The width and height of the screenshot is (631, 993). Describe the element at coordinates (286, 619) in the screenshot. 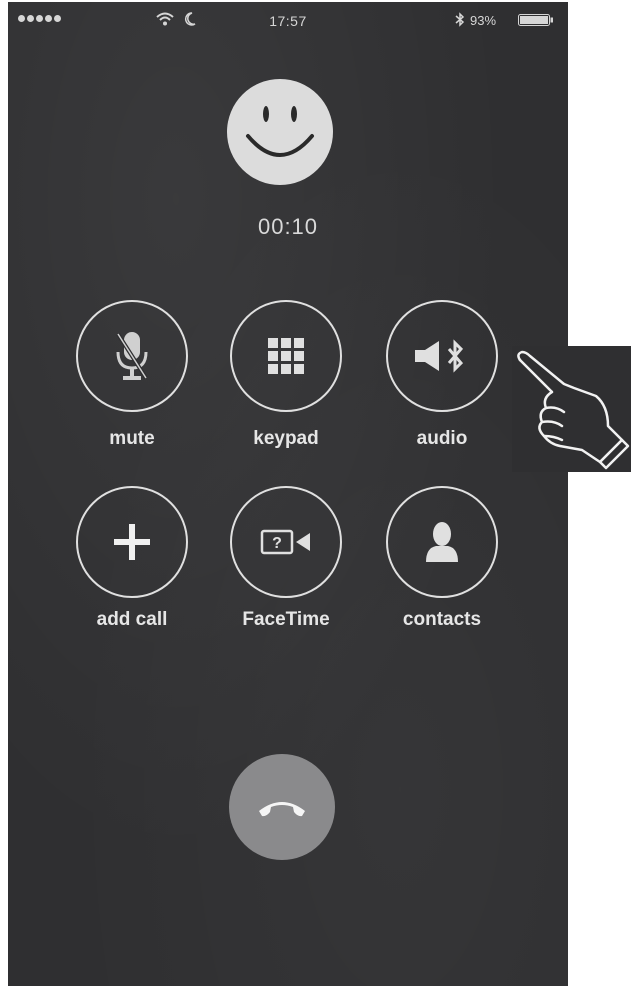

I see `facetime-label: FaceTime` at that location.